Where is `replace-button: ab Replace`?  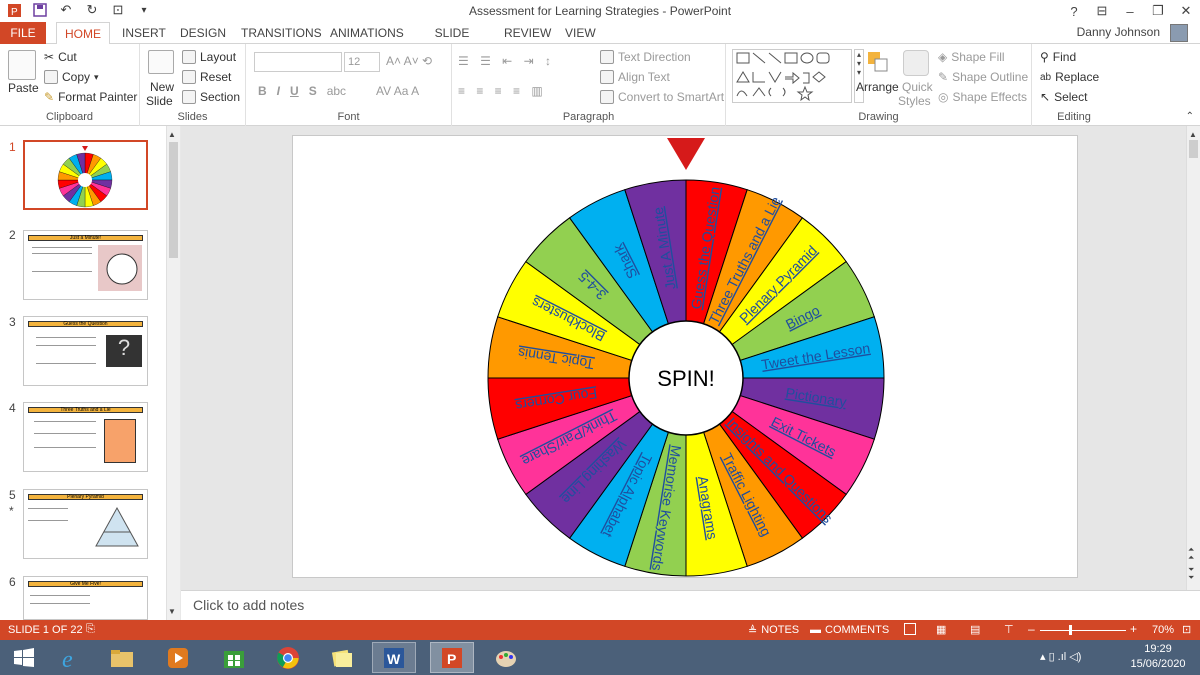 replace-button: ab Replace is located at coordinates (1069, 77).